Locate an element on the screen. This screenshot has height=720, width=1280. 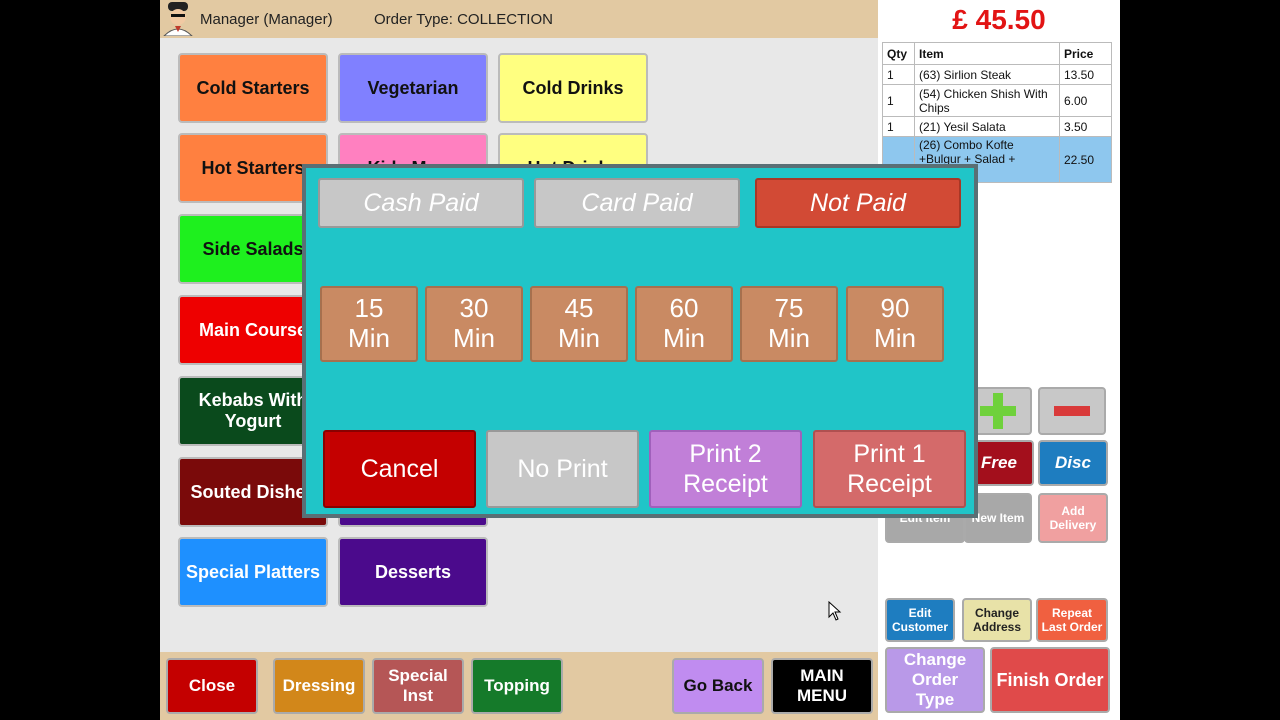
user-label: Manager (Manager) is located at coordinates (266, 19).